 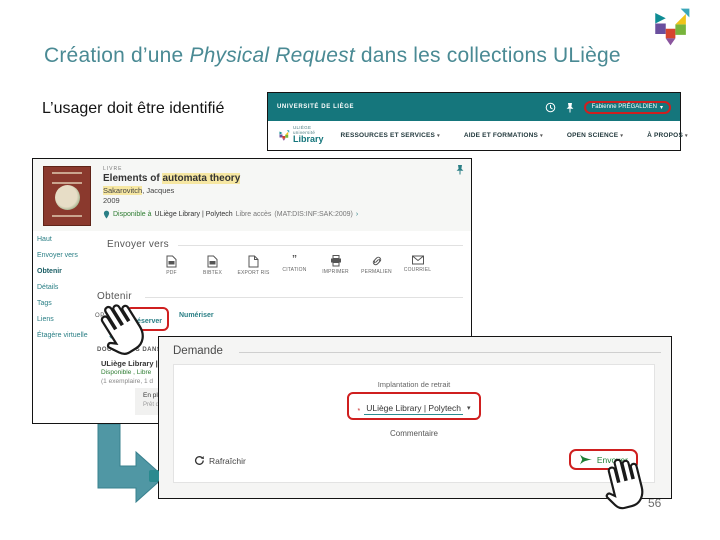 I want to click on send-to-bibtex: BIBTEX, so click(x=212, y=265).